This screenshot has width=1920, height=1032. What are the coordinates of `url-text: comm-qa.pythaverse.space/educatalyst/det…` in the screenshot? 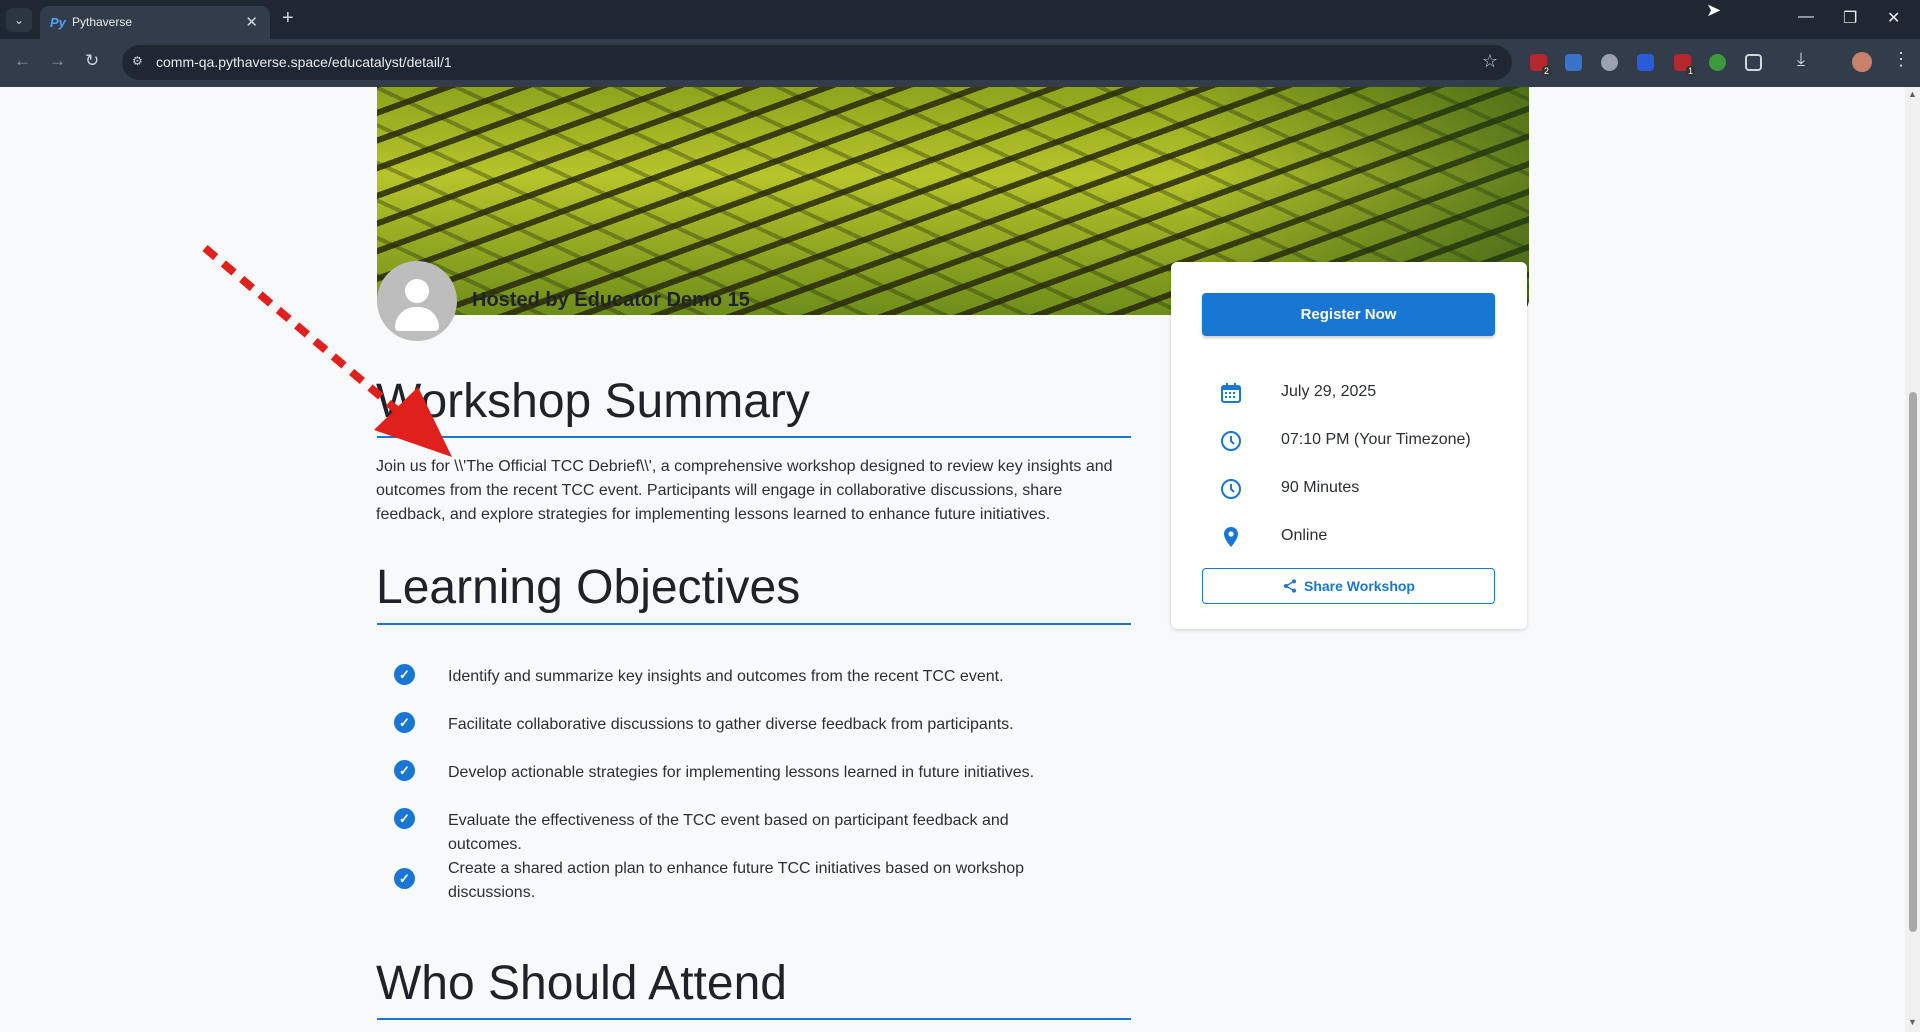 It's located at (304, 62).